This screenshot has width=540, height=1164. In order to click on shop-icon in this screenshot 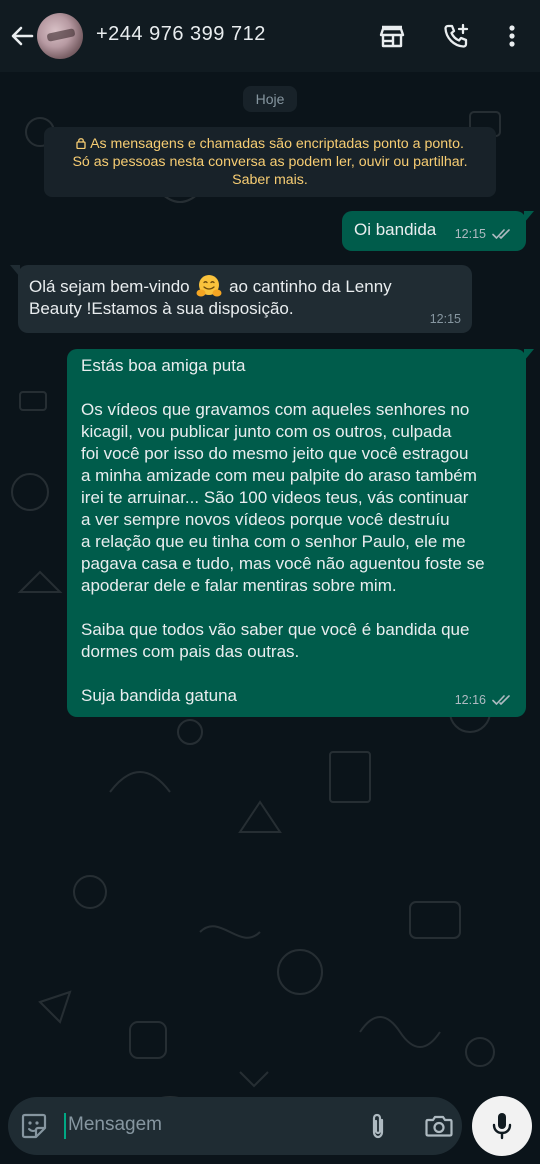, I will do `click(392, 36)`.